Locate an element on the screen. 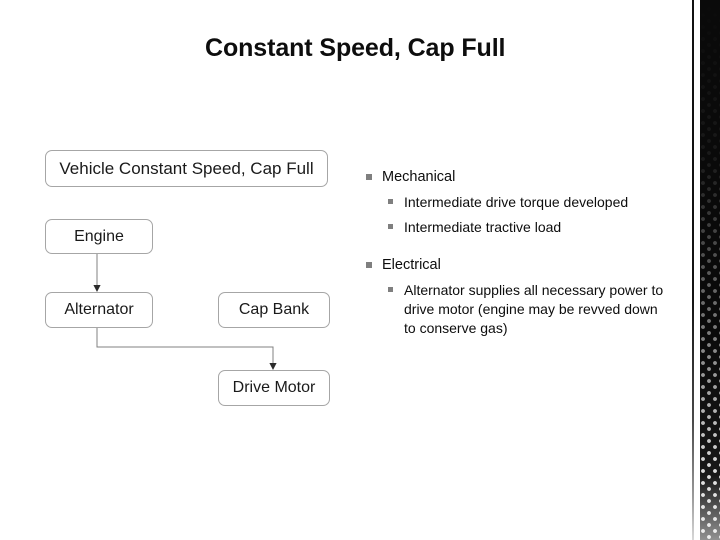 The image size is (720, 540). bullet-text: Intermediate drive torque developed is located at coordinates (516, 202).